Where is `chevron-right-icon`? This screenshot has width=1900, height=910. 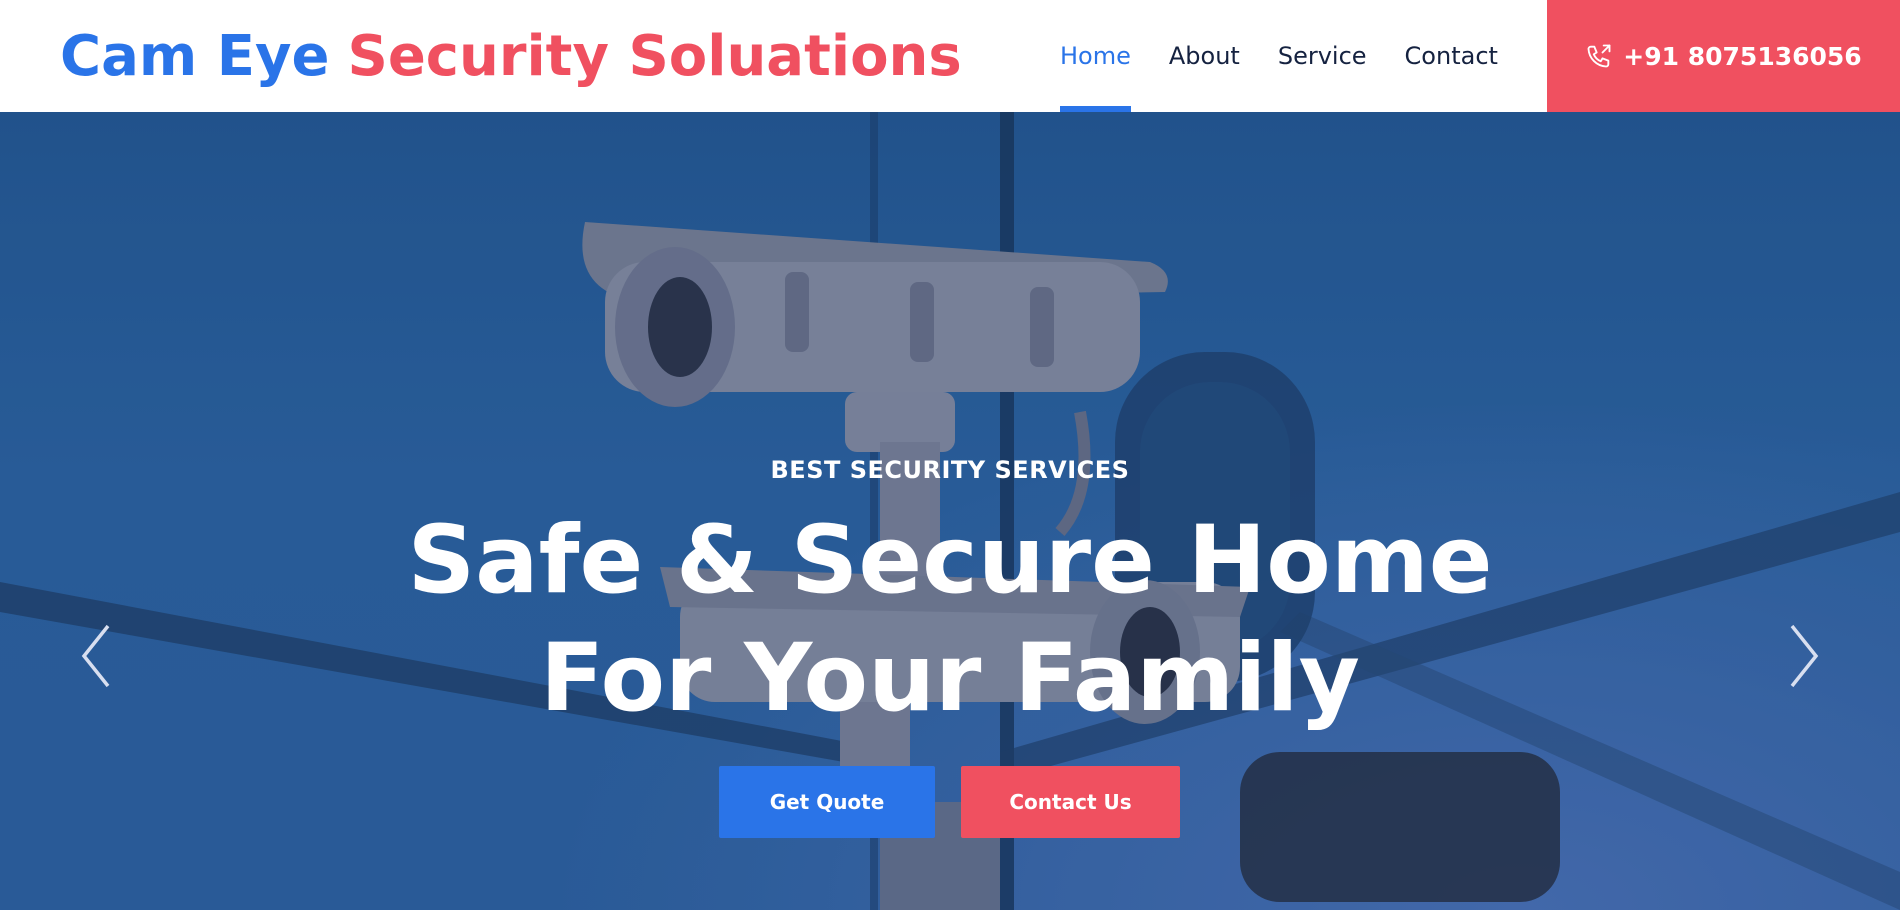
chevron-right-icon is located at coordinates (1804, 656).